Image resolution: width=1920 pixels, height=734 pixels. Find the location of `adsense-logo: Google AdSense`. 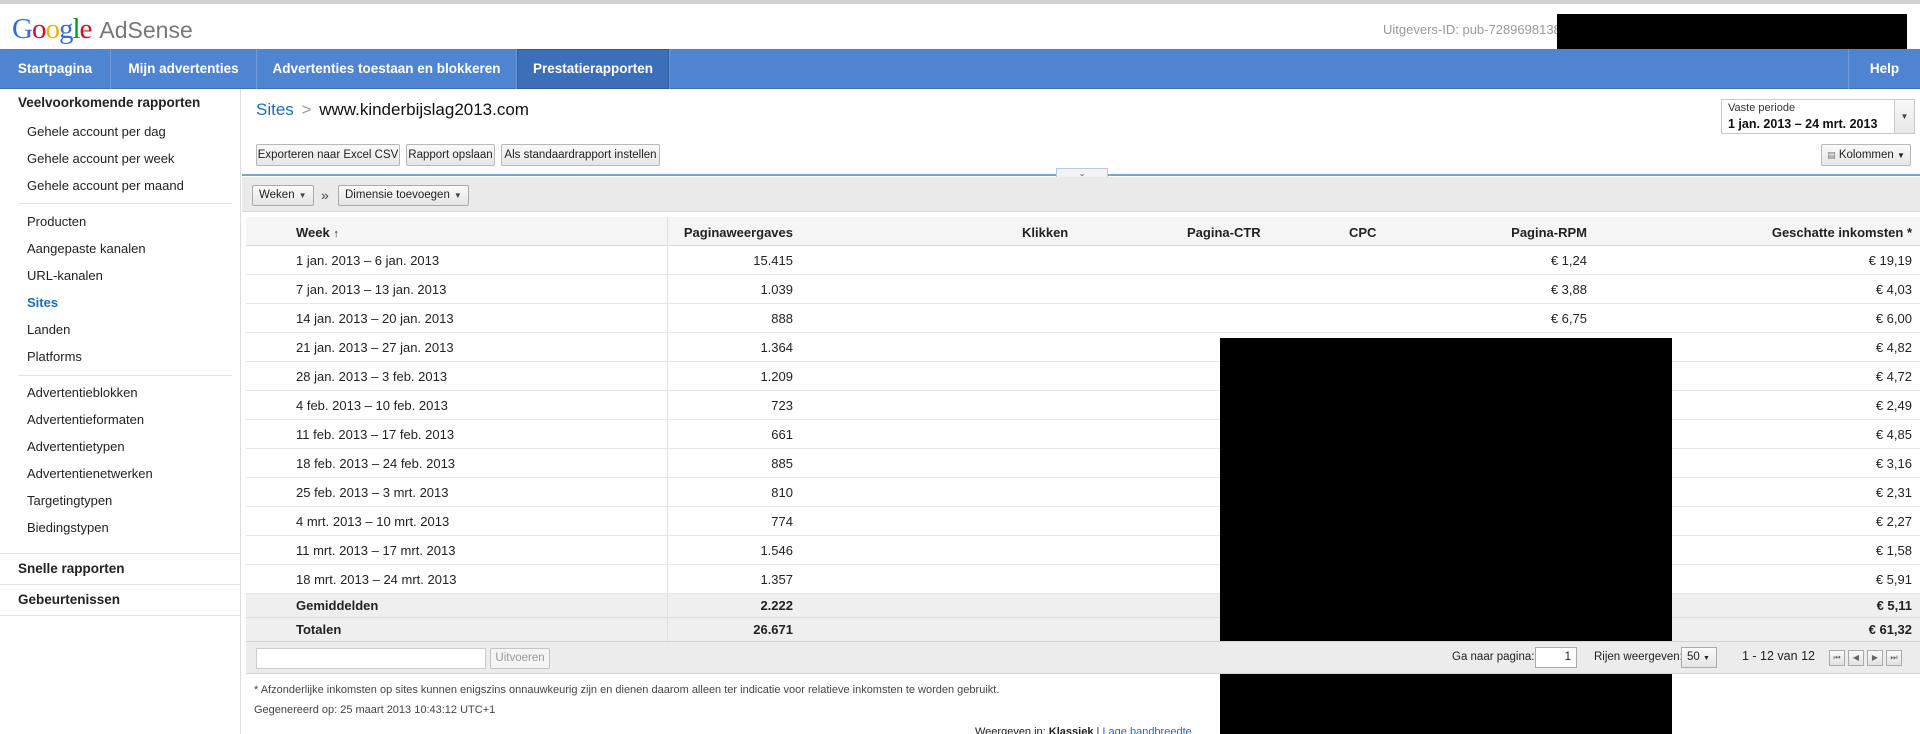

adsense-logo: Google AdSense is located at coordinates (102, 30).